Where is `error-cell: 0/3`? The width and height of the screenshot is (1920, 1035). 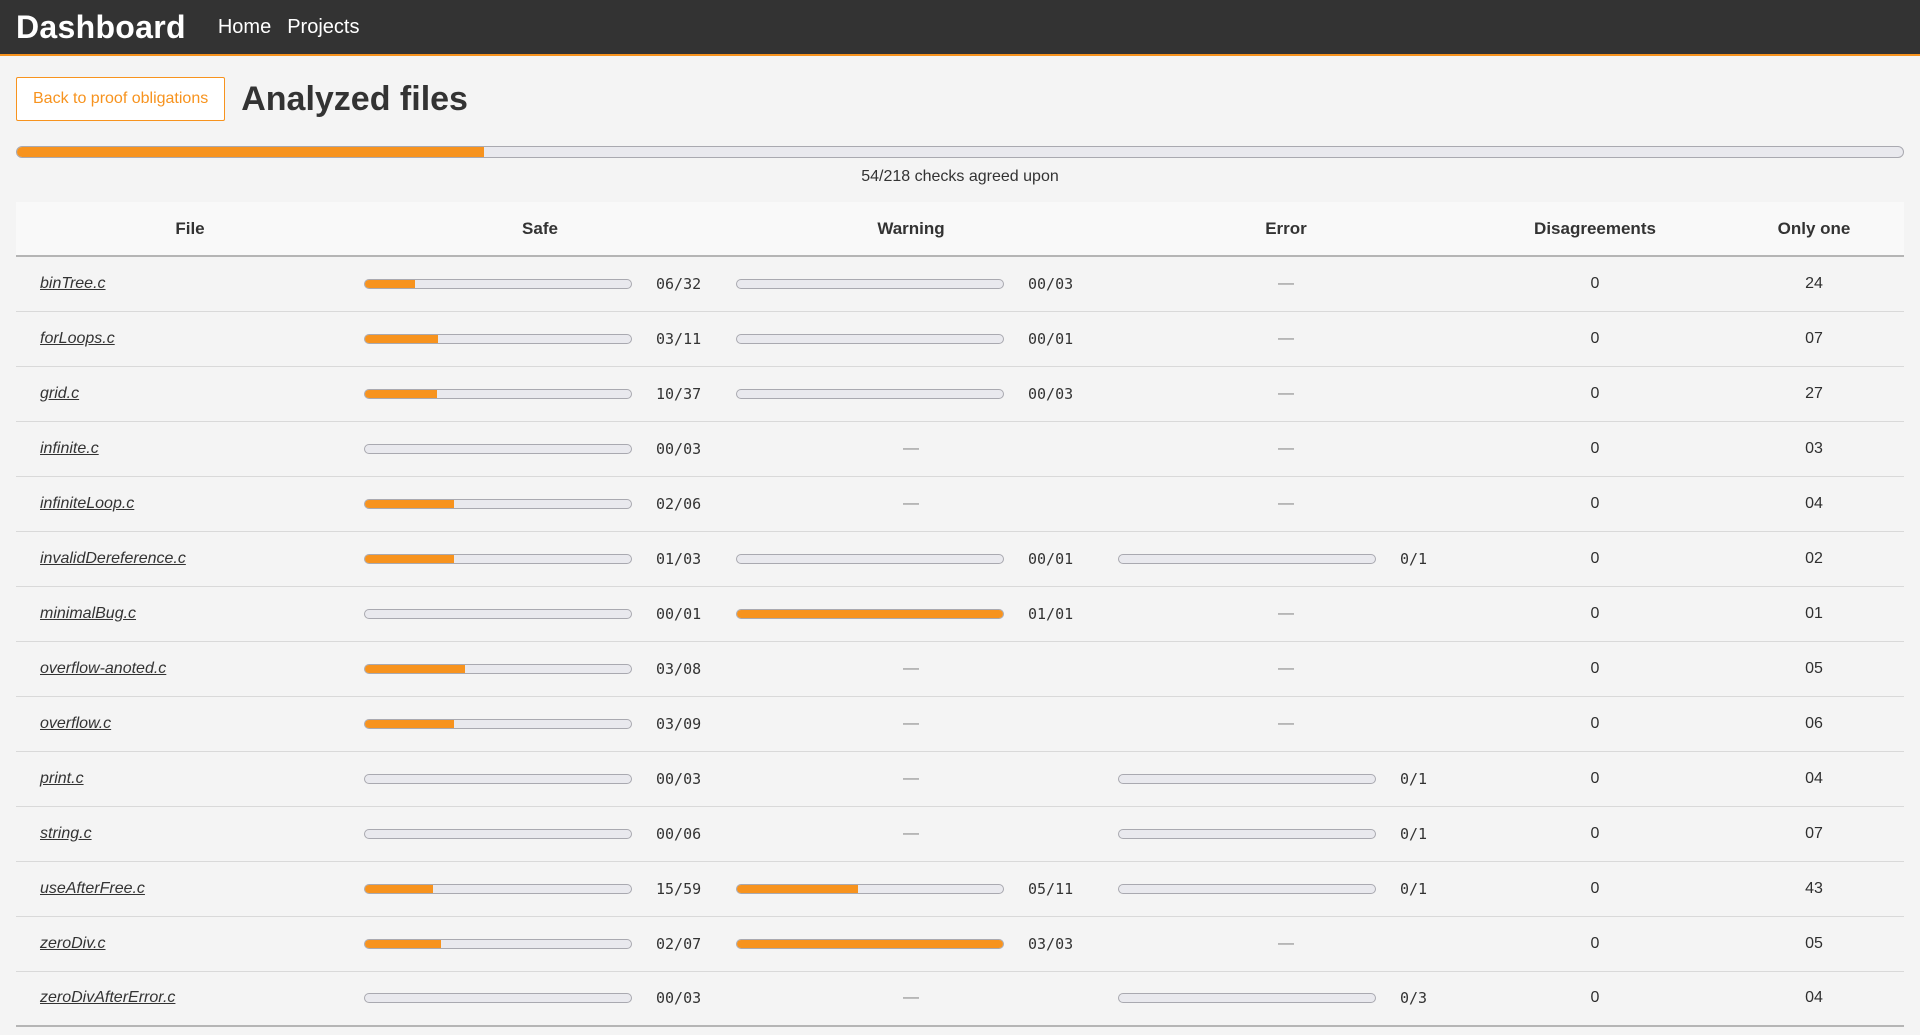
error-cell: 0/3 is located at coordinates (1286, 998).